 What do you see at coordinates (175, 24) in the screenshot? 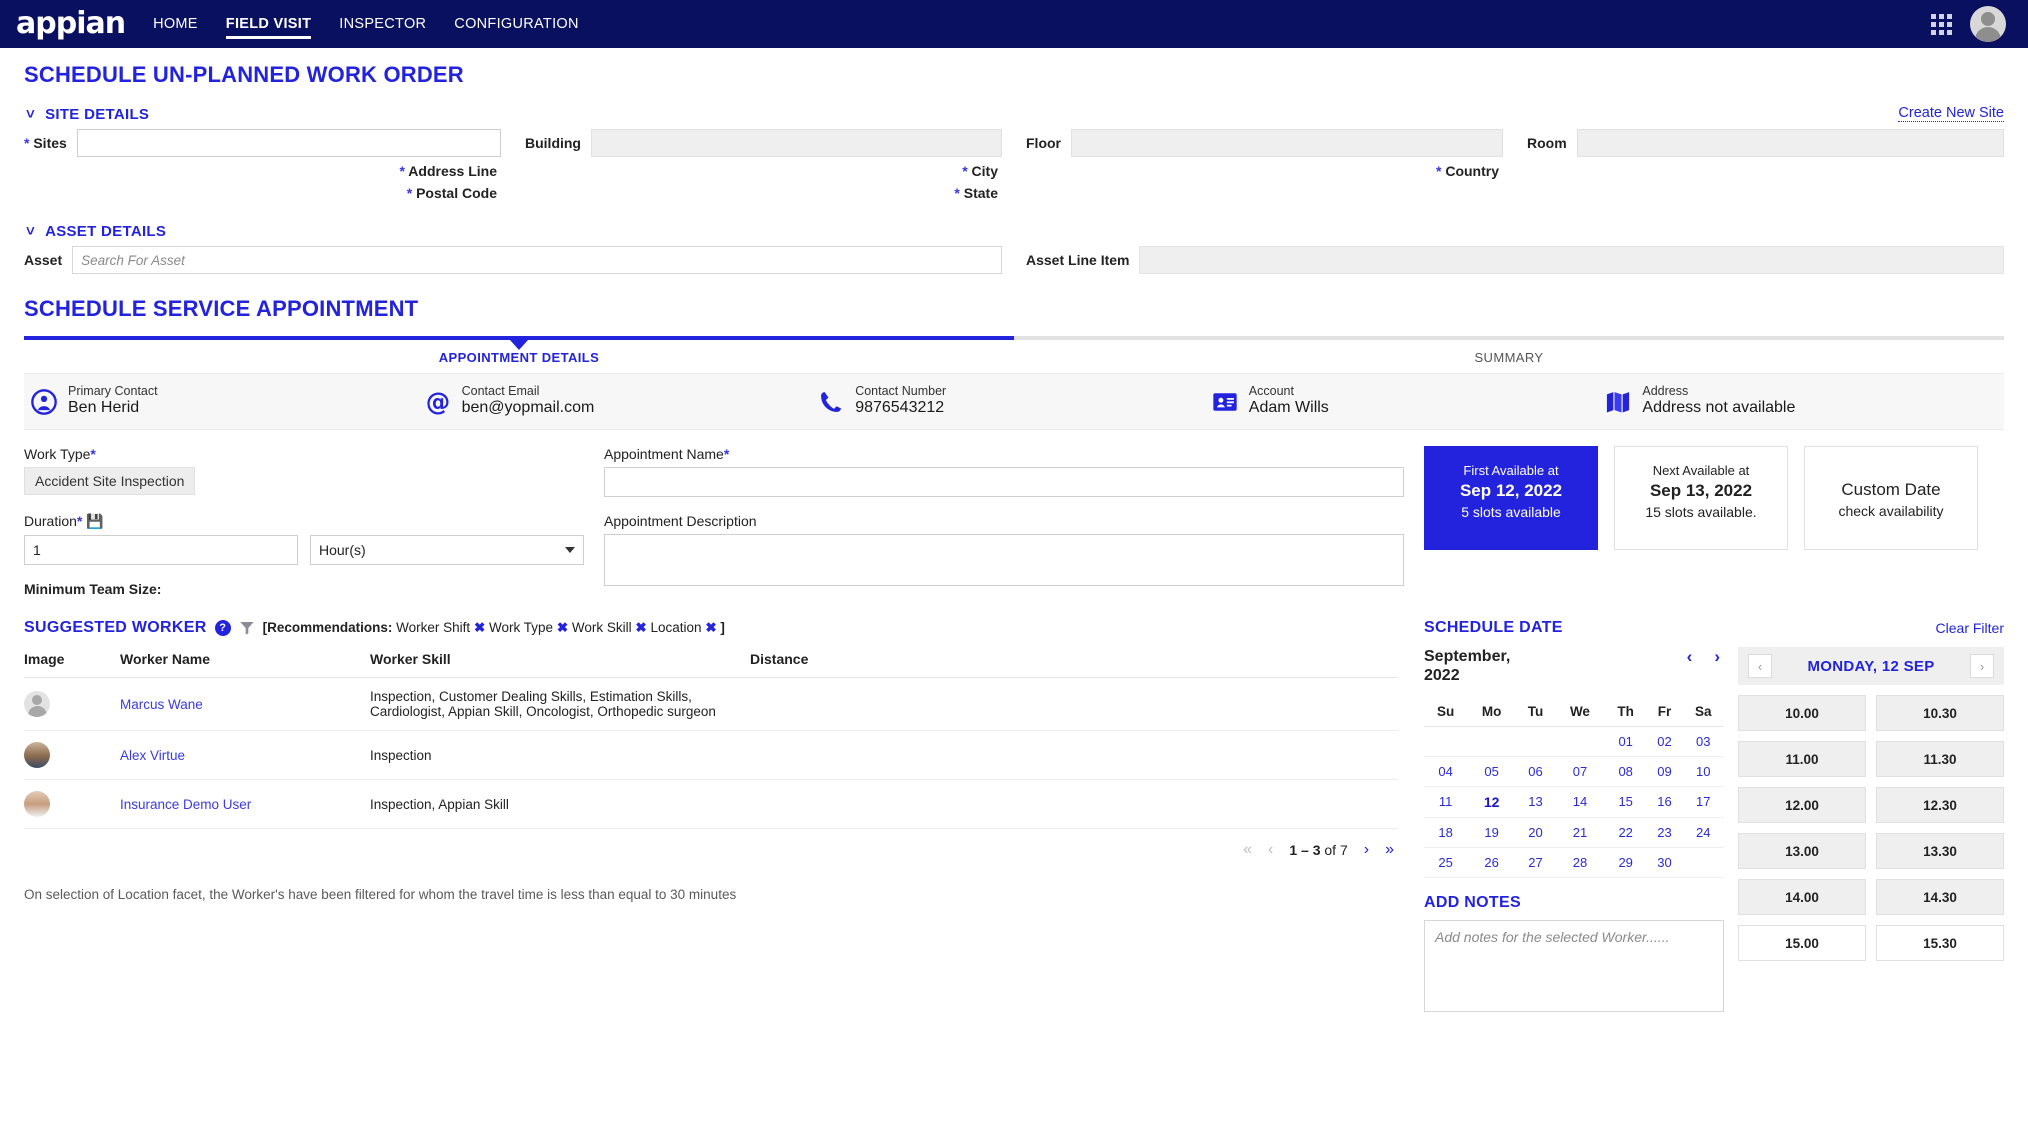
I see `nav-item-home: HOME` at bounding box center [175, 24].